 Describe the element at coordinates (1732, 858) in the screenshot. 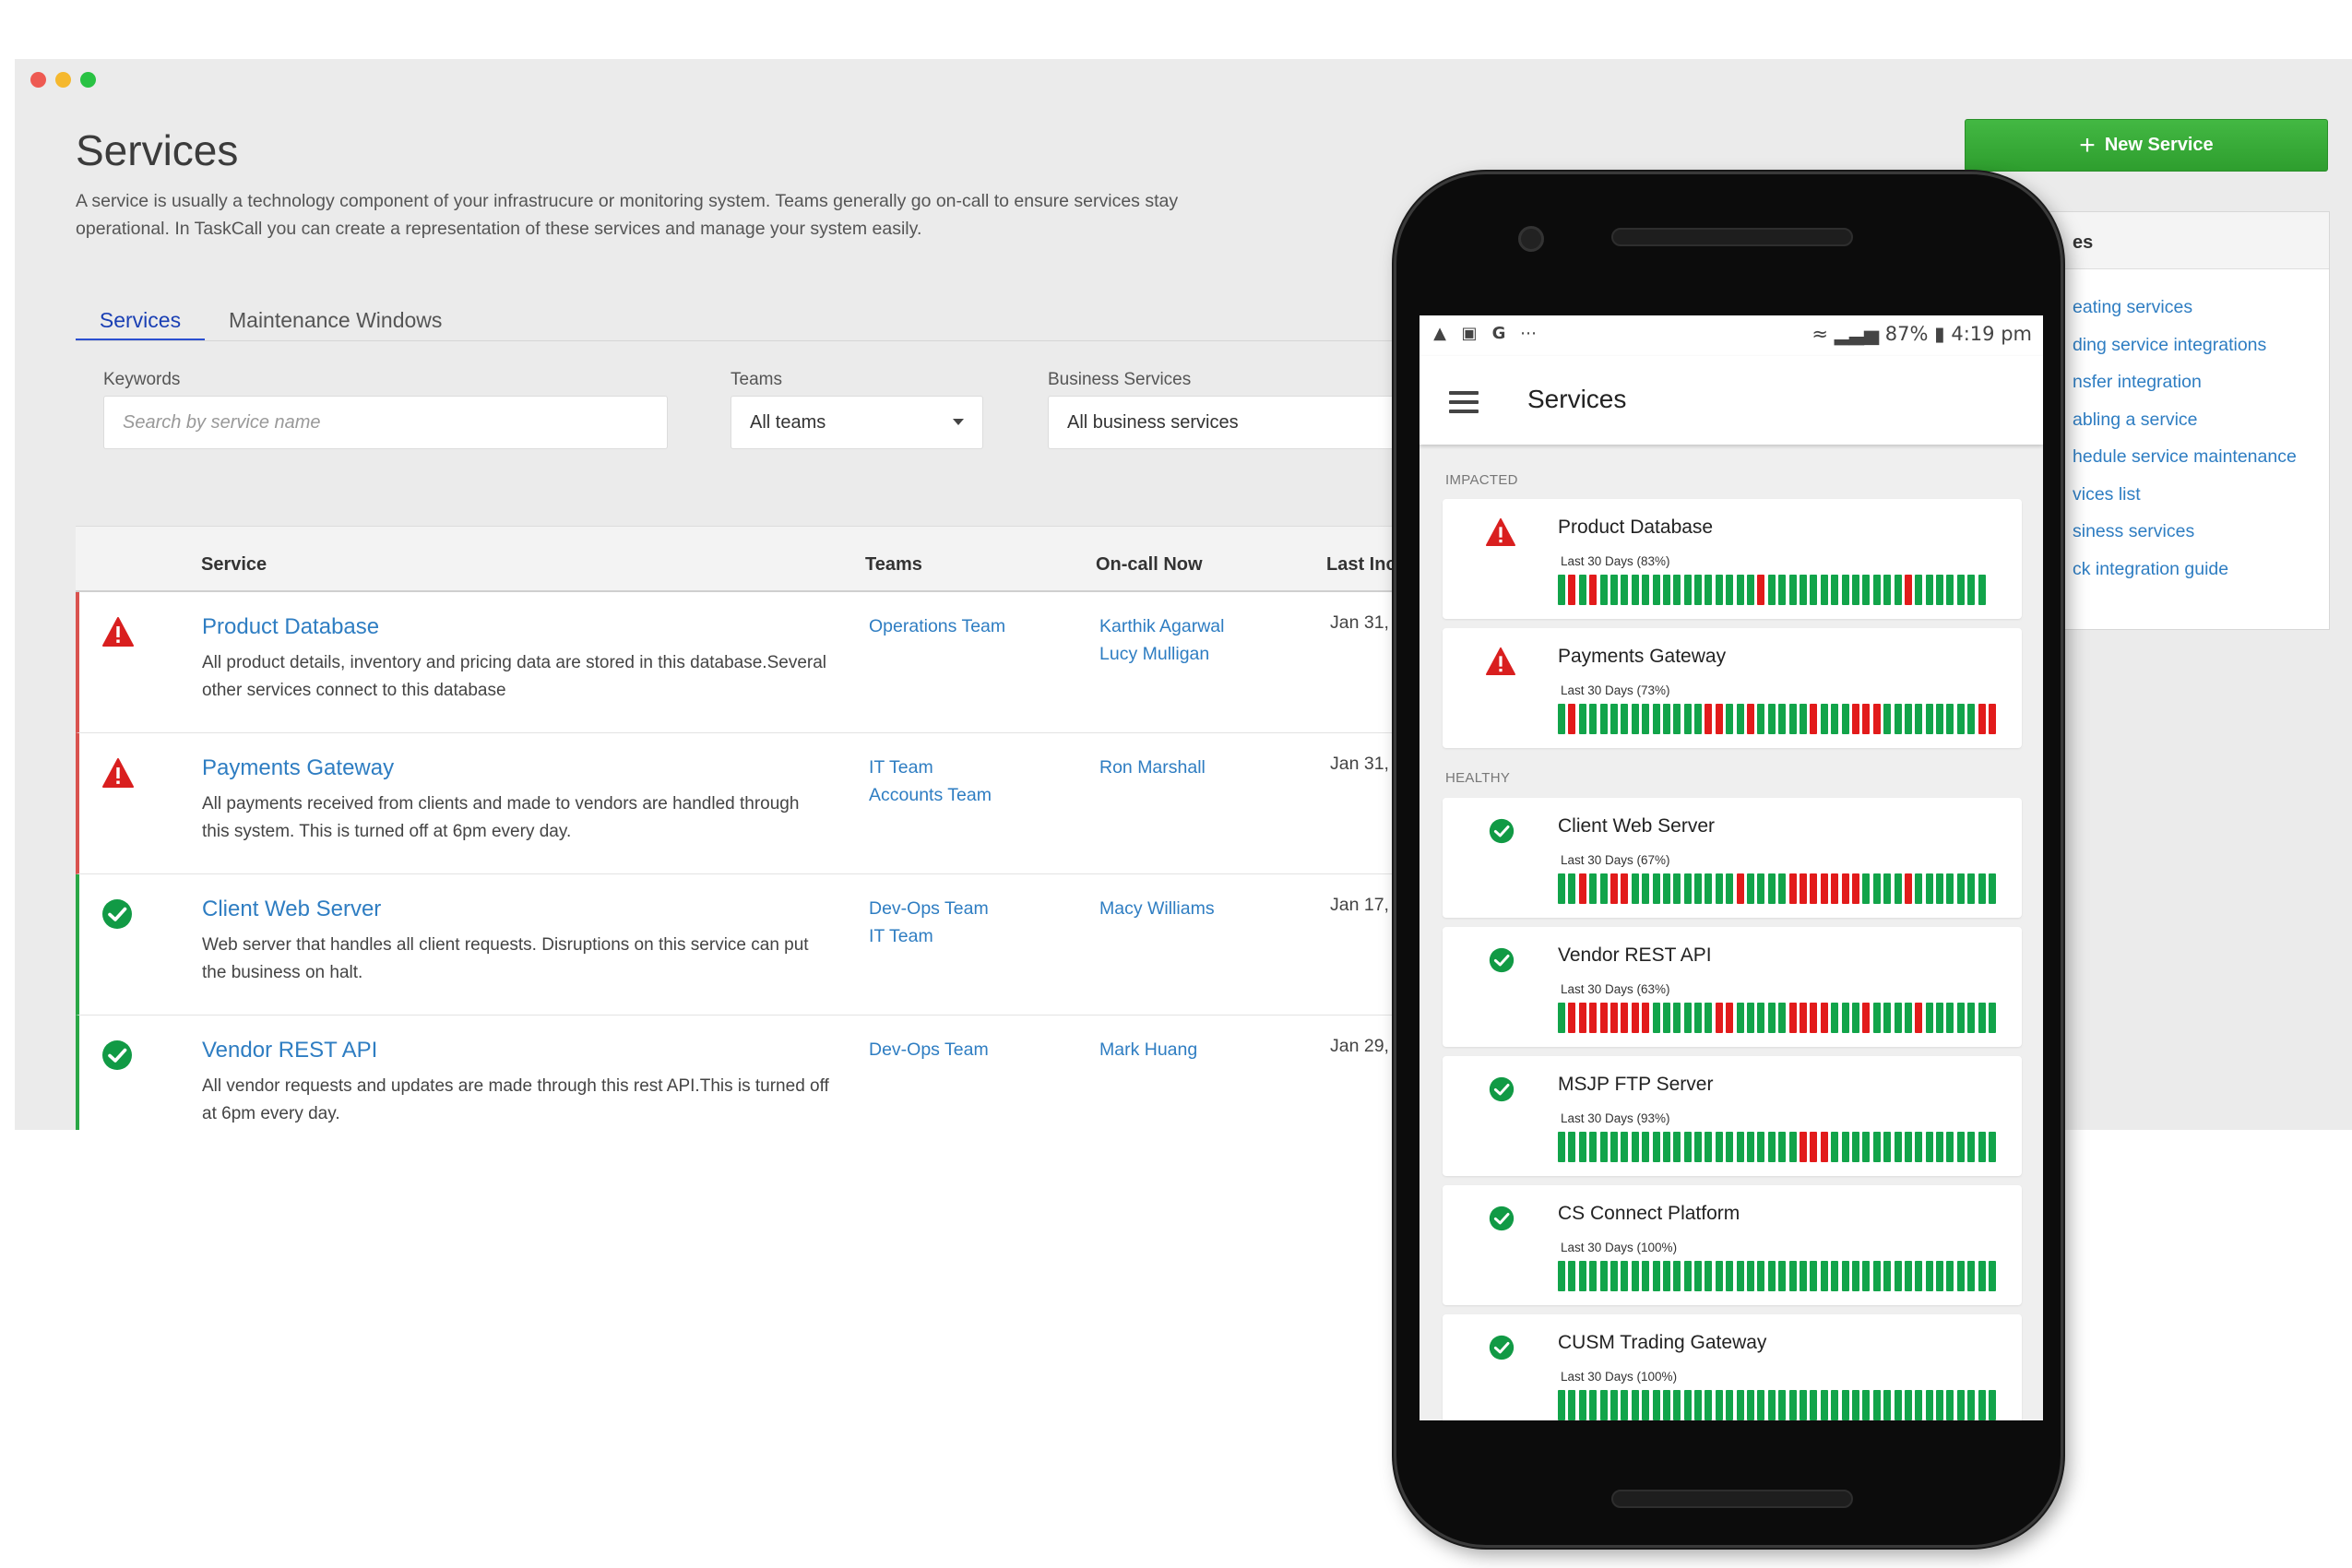

I see `service-card: Client Web Server Last 30 Days (67%)` at that location.